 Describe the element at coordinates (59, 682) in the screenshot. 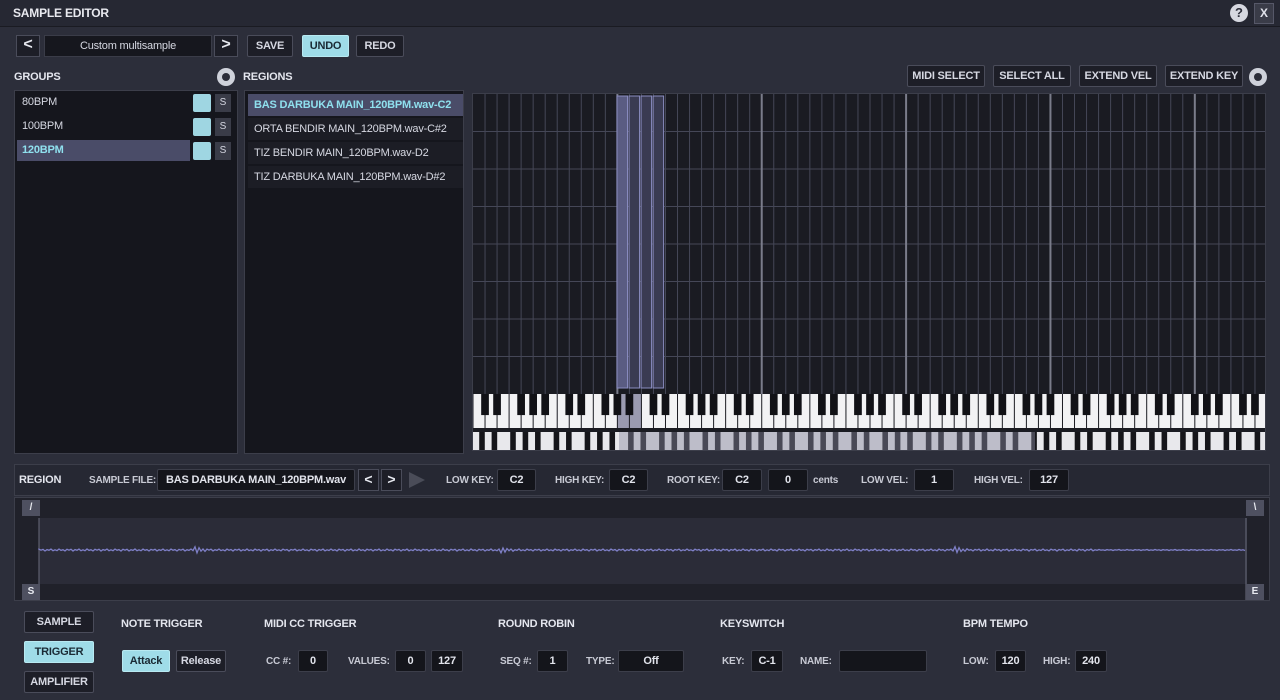

I see `tab-amplifier: AMPLIFIER` at that location.